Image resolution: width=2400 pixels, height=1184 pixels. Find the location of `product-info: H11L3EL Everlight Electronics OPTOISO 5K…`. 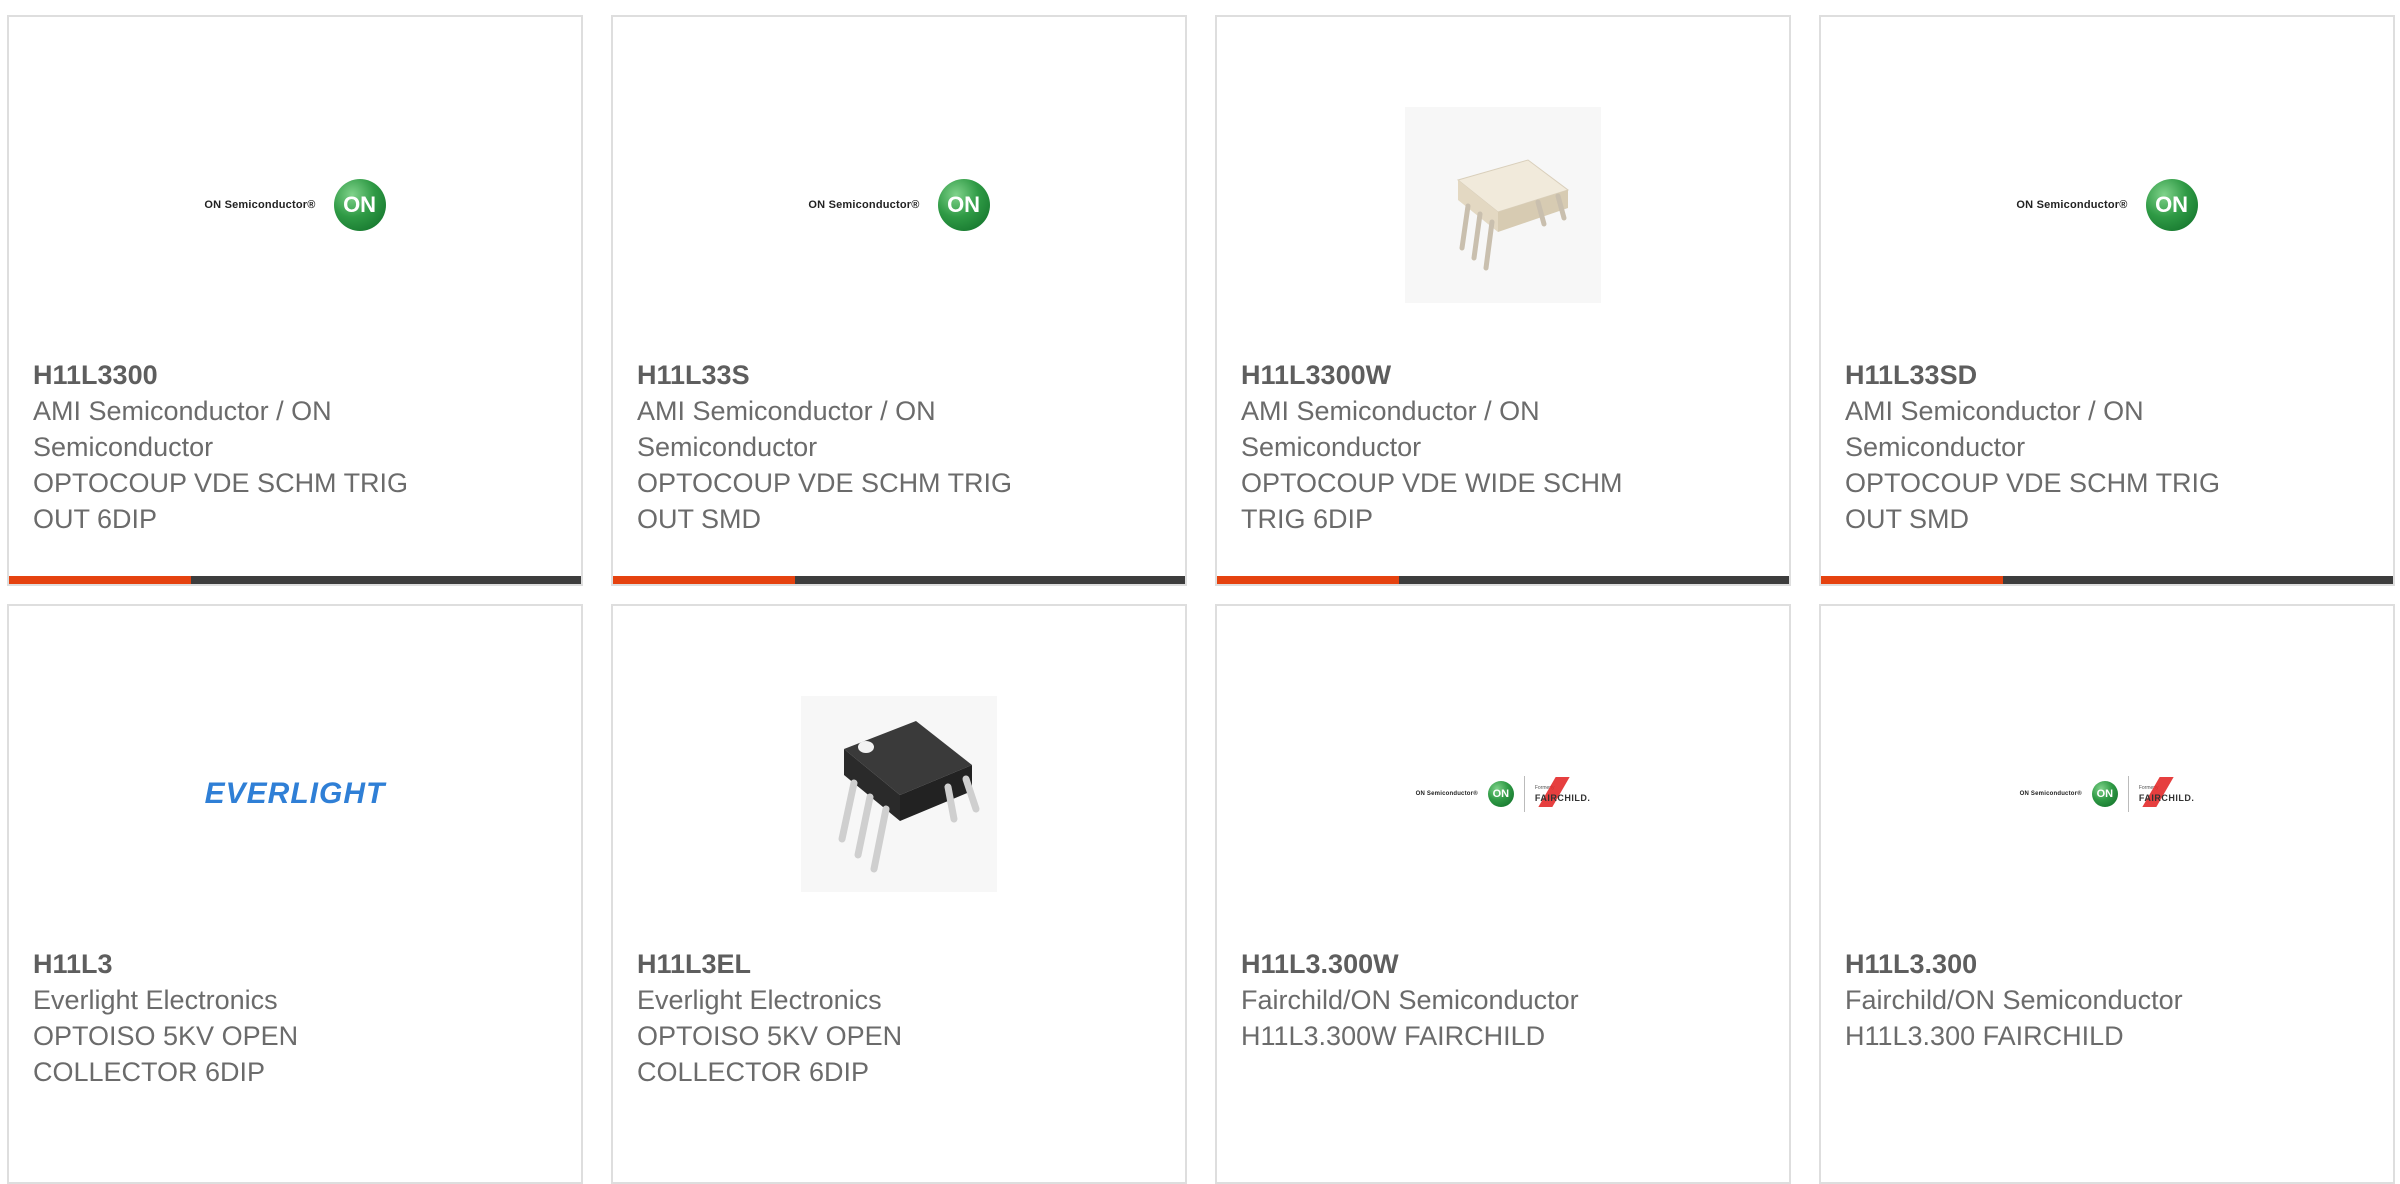

product-info: H11L3EL Everlight Electronics OPTOISO 5K… is located at coordinates (899, 1018).